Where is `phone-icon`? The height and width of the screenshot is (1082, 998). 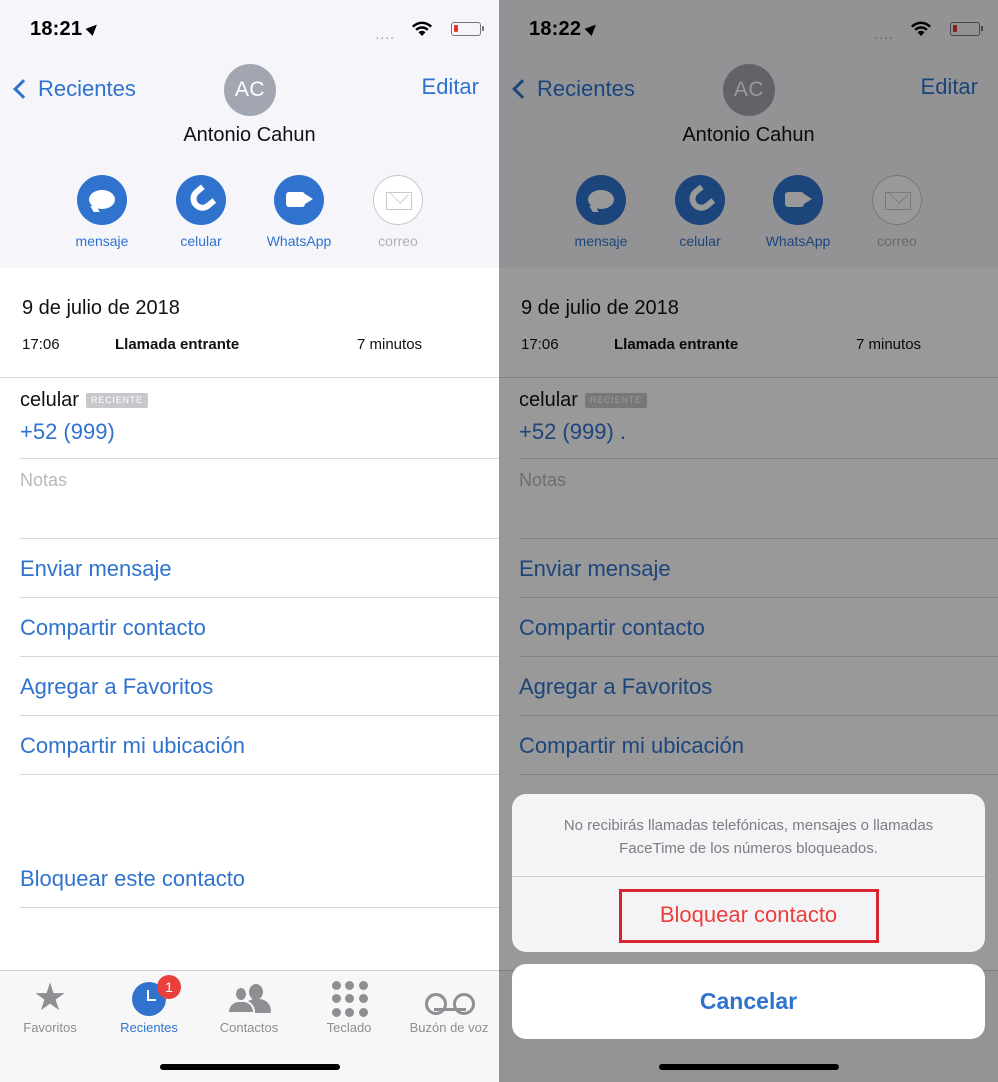
phone-icon is located at coordinates (201, 200).